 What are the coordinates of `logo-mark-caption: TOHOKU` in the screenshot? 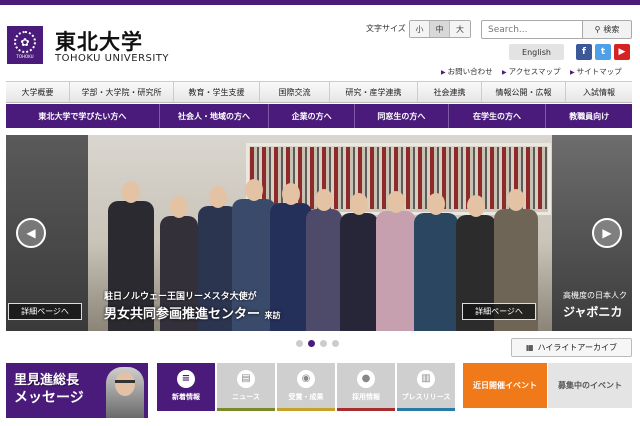 It's located at (25, 56).